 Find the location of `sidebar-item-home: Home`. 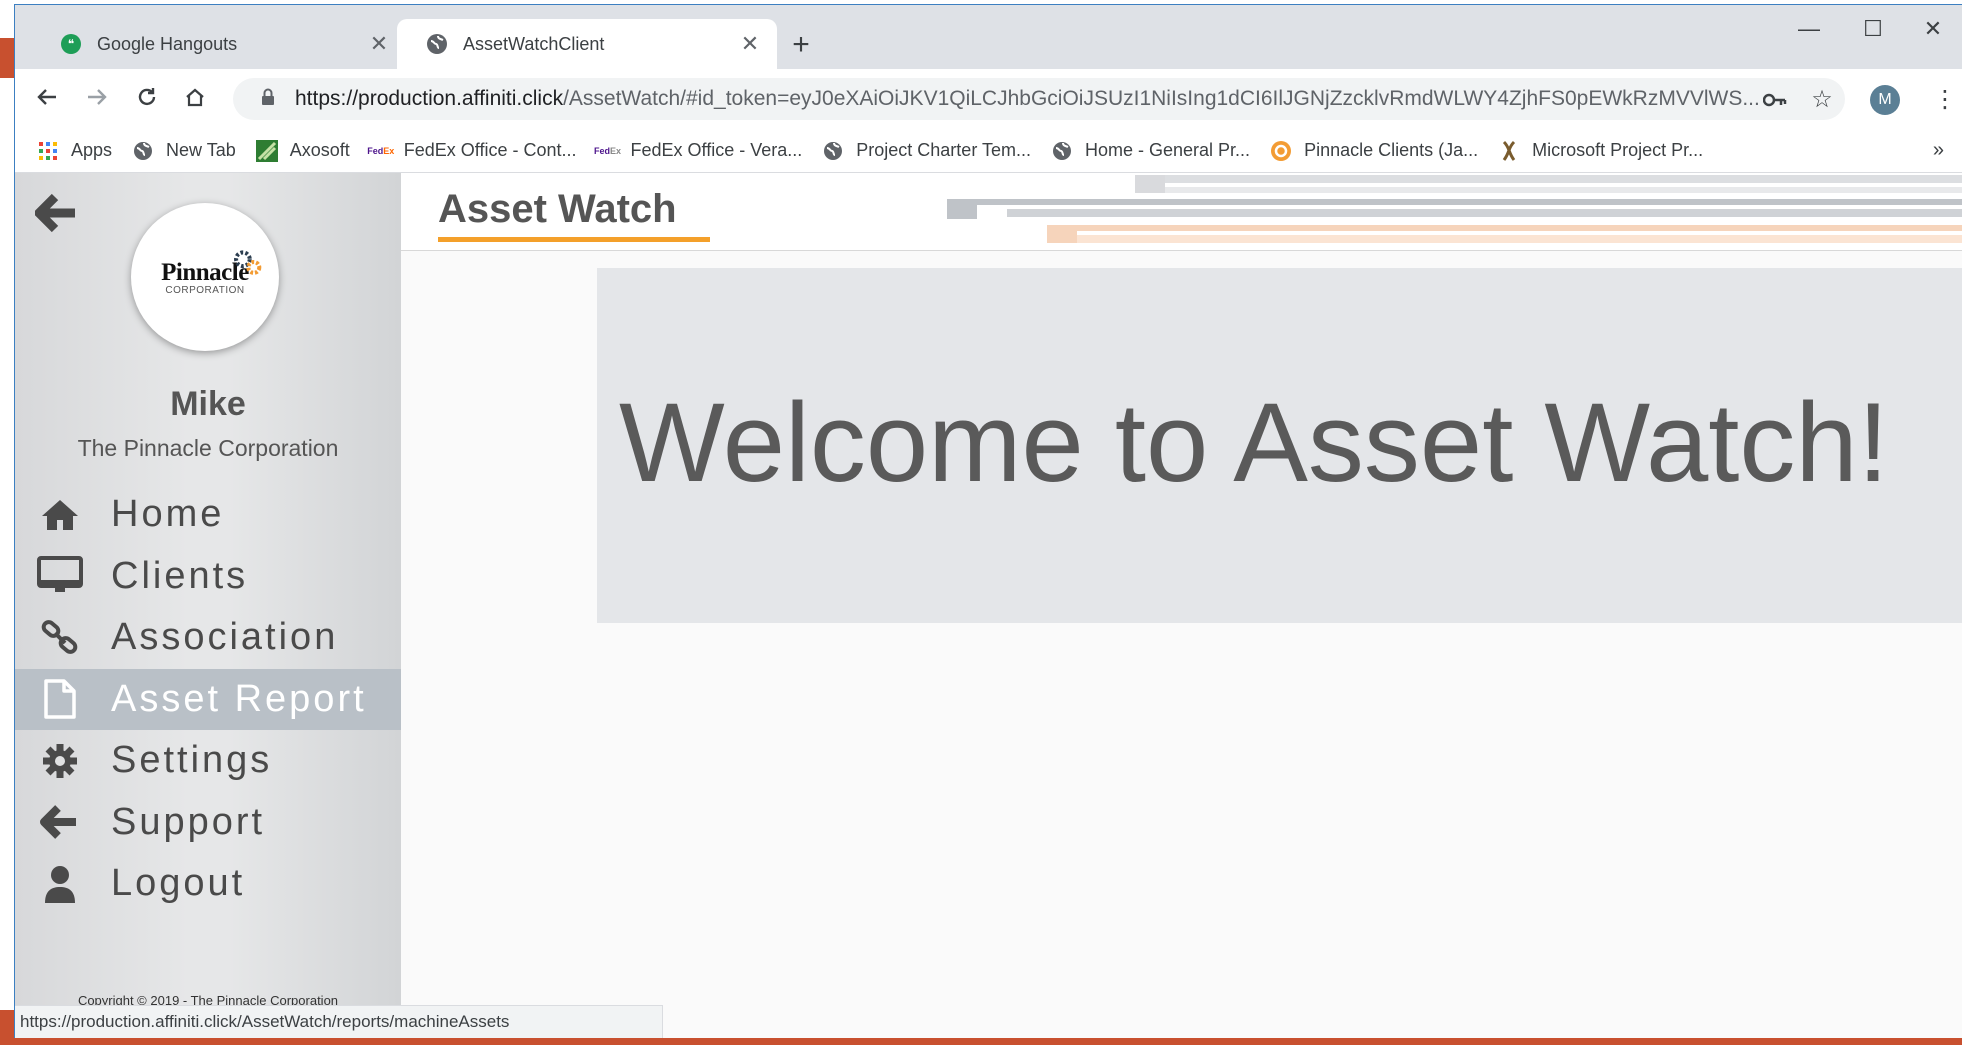

sidebar-item-home: Home is located at coordinates (208, 515).